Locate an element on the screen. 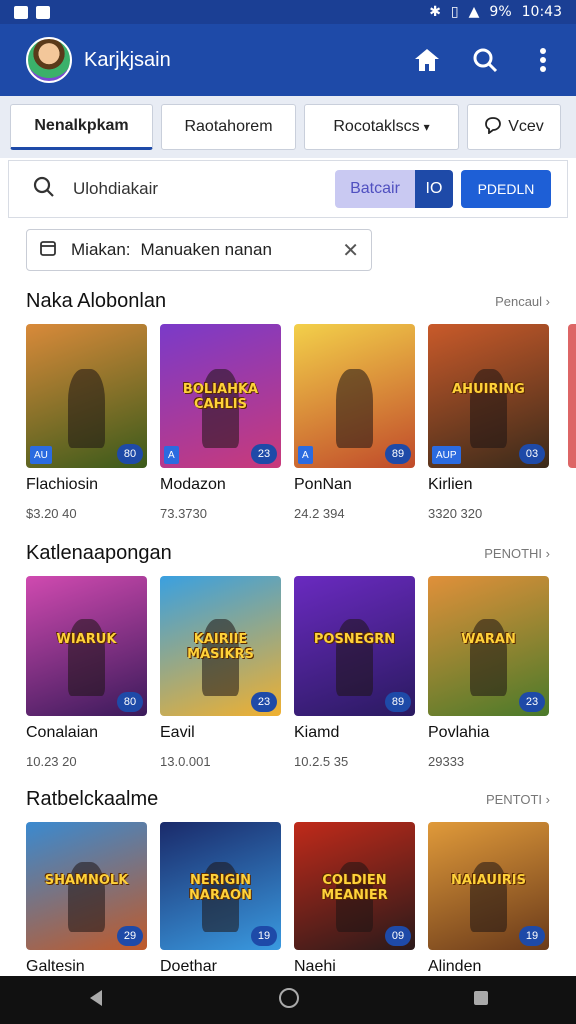 This screenshot has height=1024, width=576. home-nav-icon is located at coordinates (289, 1000).